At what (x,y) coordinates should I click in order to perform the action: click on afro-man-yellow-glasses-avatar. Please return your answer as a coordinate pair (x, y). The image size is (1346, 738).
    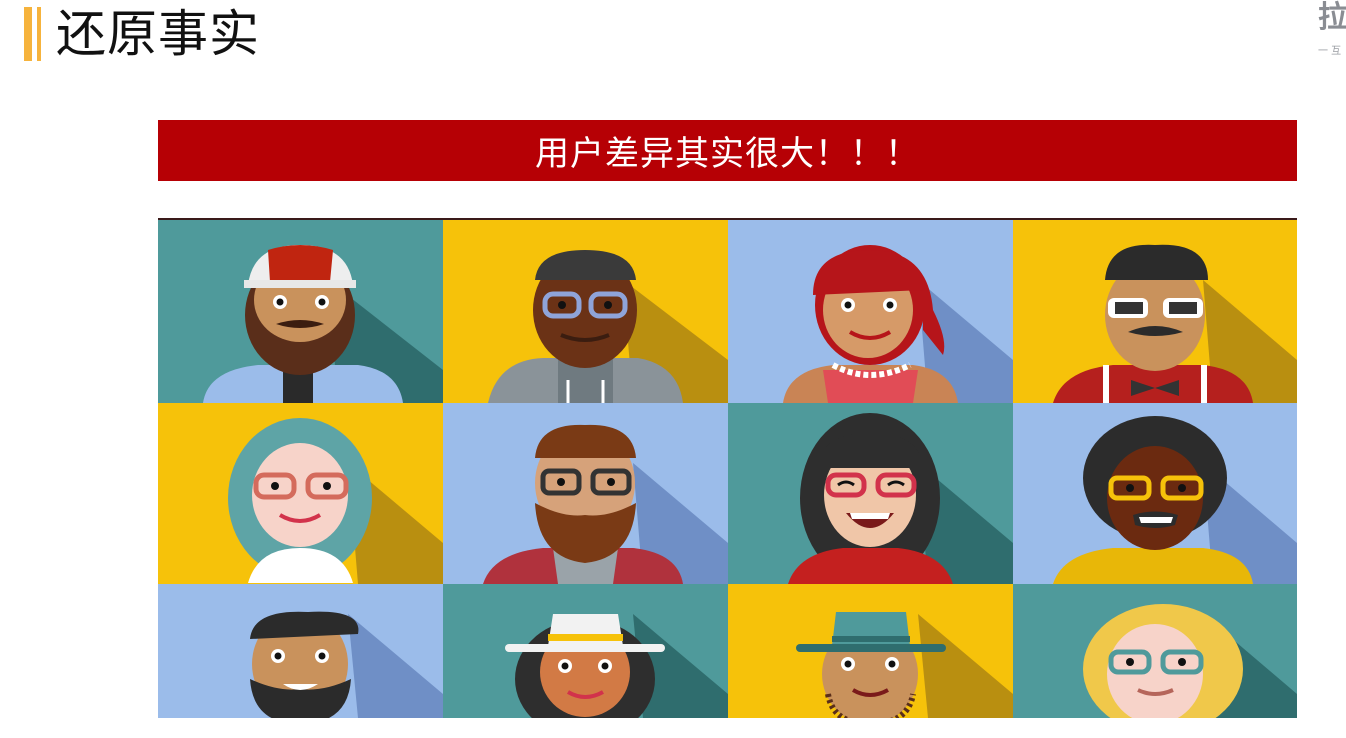
    Looking at the image, I should click on (1155, 493).